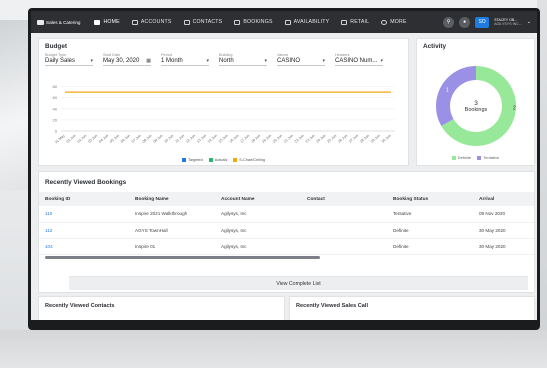 The height and width of the screenshot is (368, 547). I want to click on legend-ceiling: S-Chart/Ceiling, so click(249, 160).